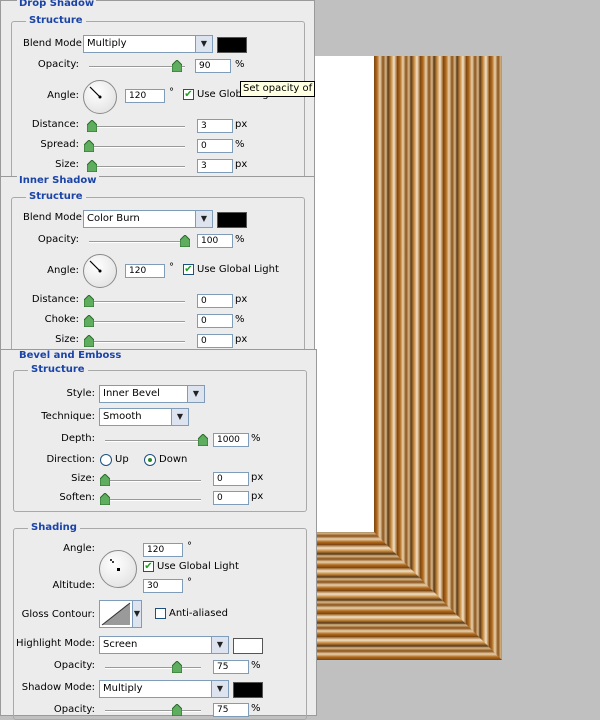 This screenshot has width=600, height=720. What do you see at coordinates (231, 667) in the screenshot?
I see `highlight-opacity-input: 75` at bounding box center [231, 667].